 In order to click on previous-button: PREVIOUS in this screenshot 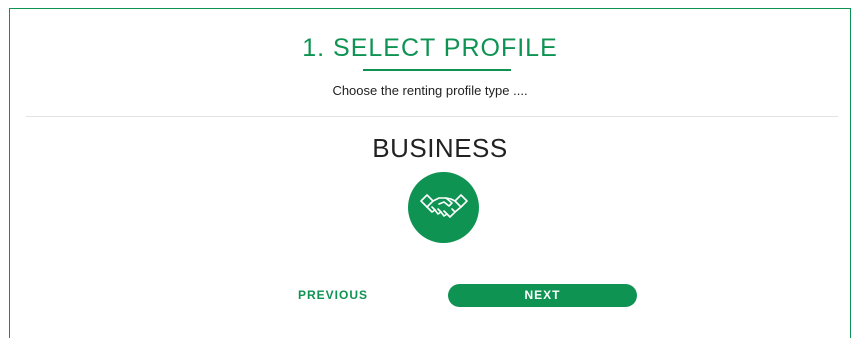, I will do `click(333, 295)`.